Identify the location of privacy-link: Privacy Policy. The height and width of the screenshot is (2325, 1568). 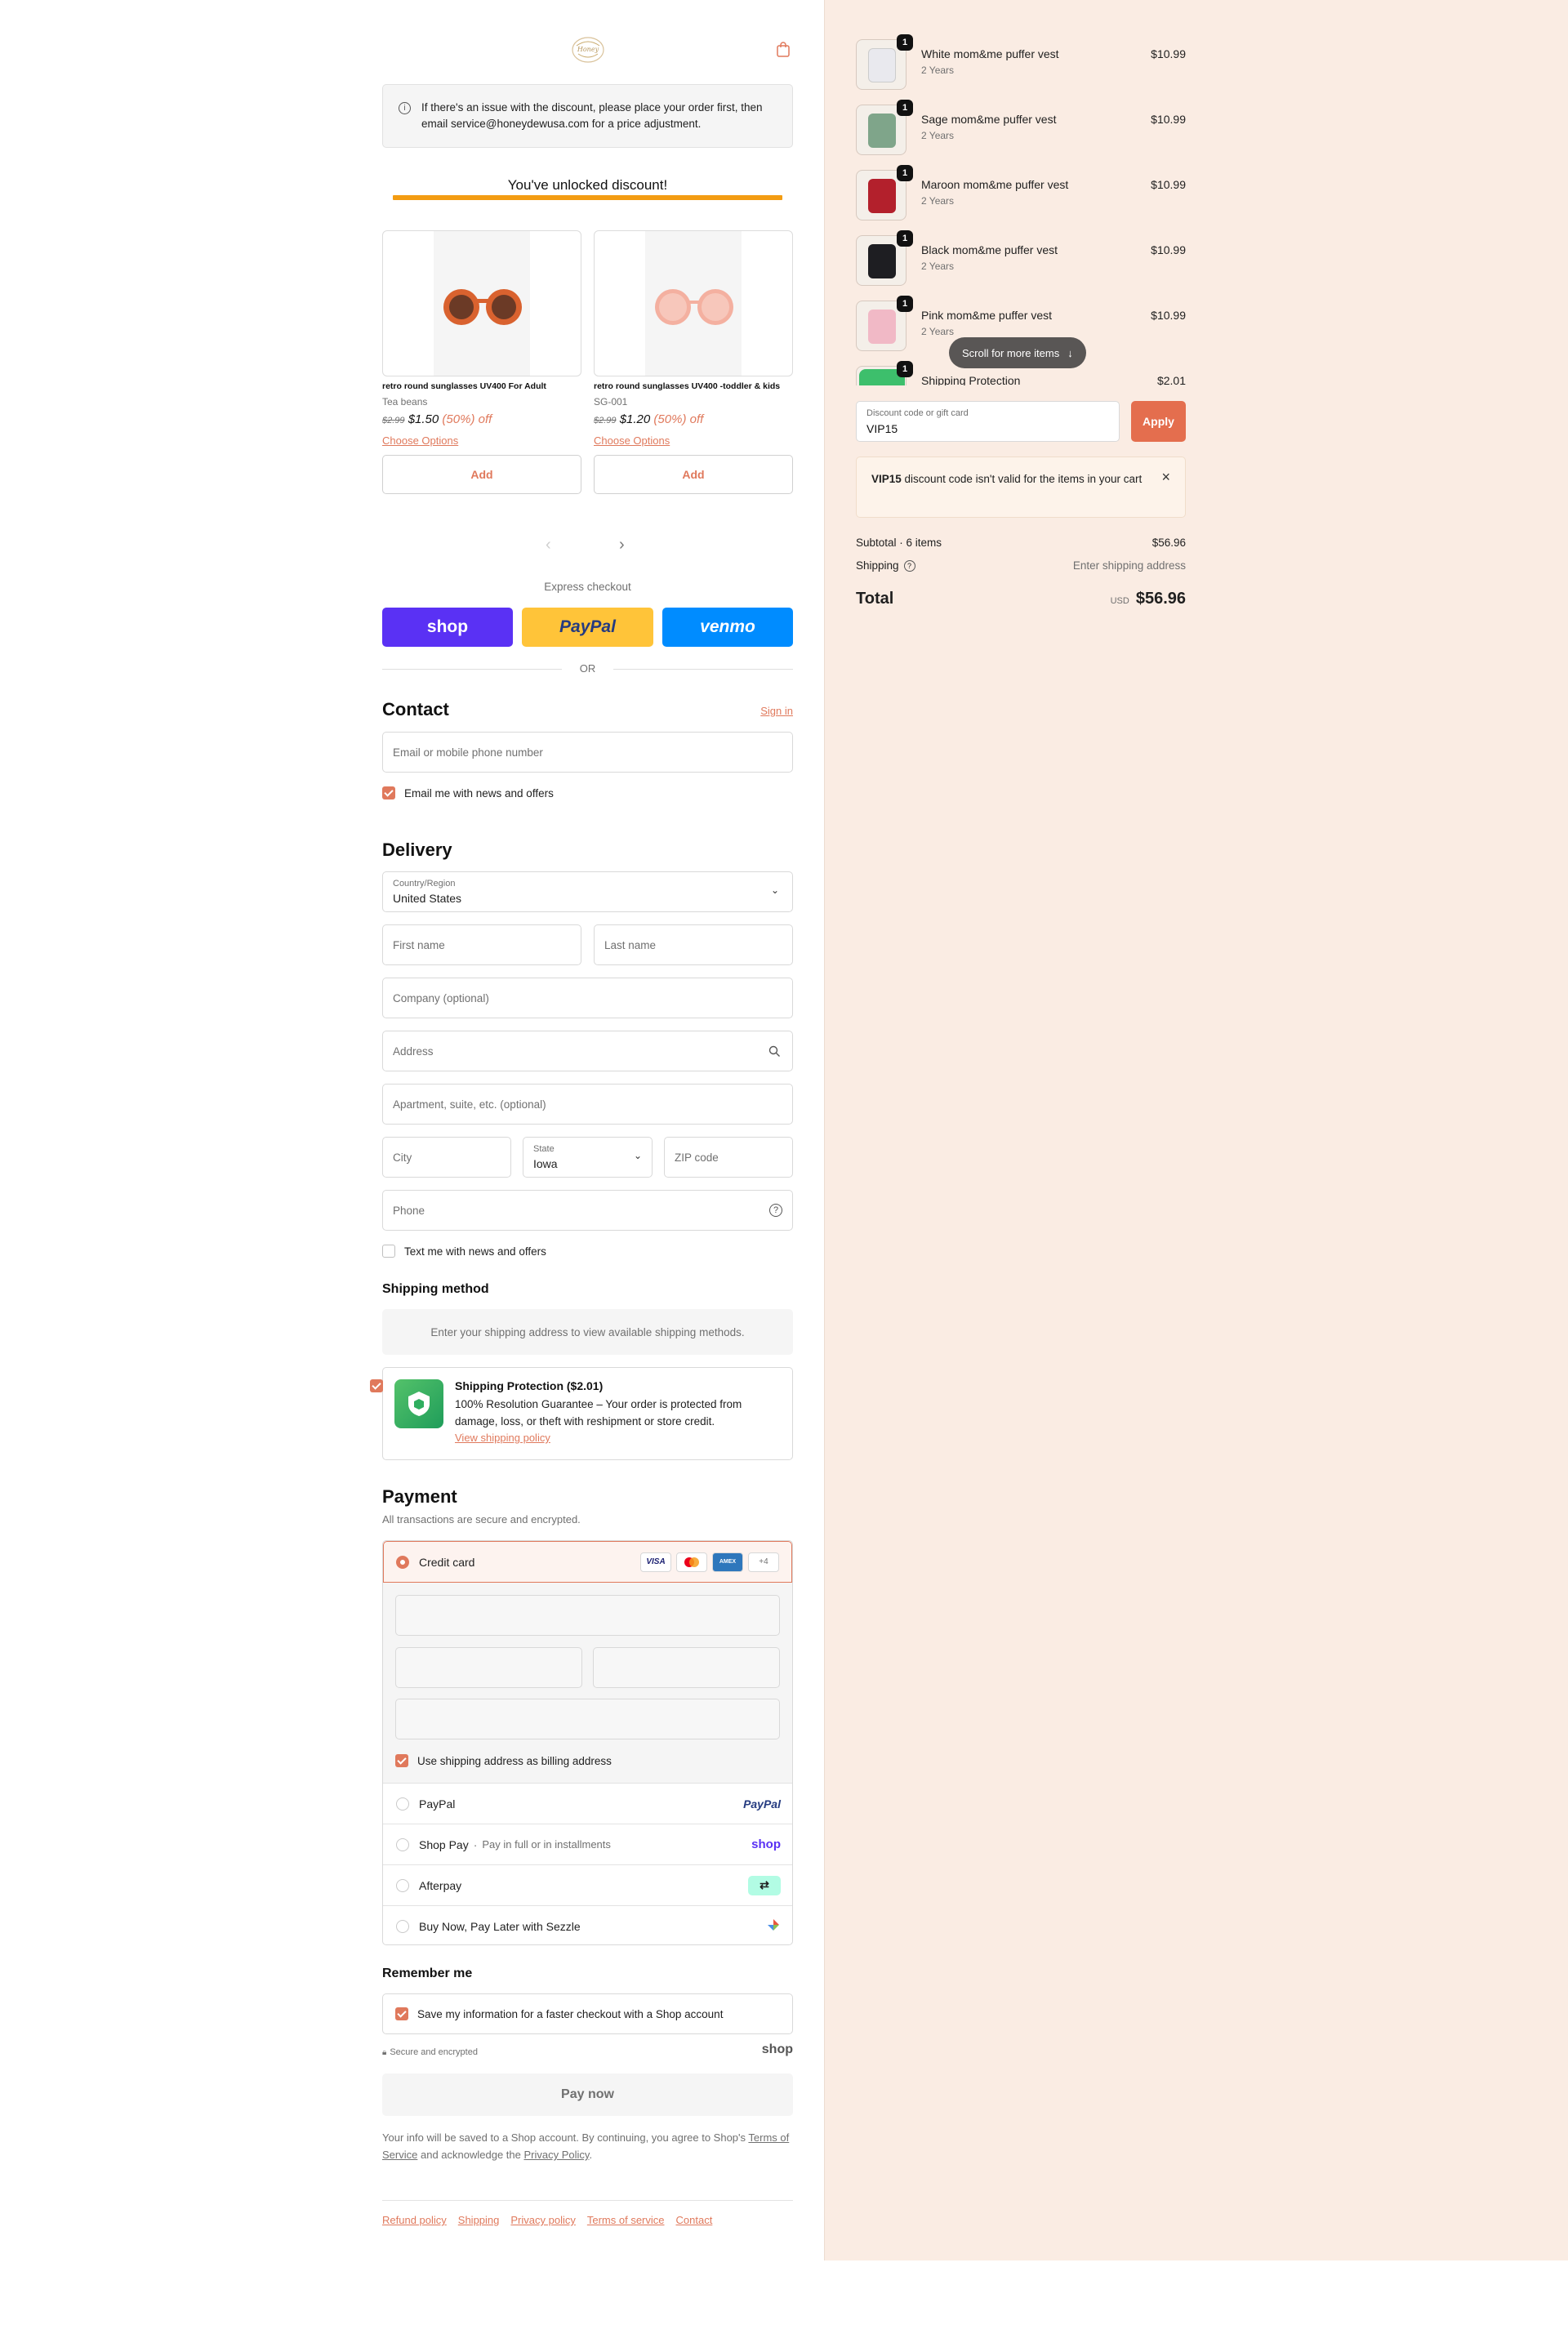
(556, 2155).